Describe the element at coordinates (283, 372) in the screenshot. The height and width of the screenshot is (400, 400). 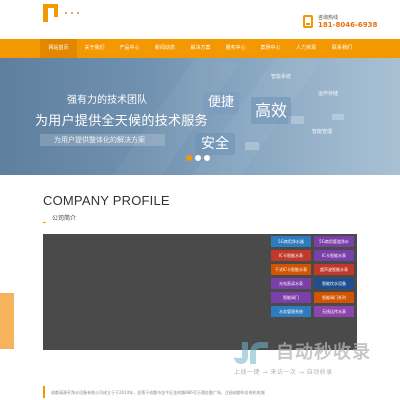
I see `watermark-tagline: 上线一键 → 来访一次 → 自动收录` at that location.